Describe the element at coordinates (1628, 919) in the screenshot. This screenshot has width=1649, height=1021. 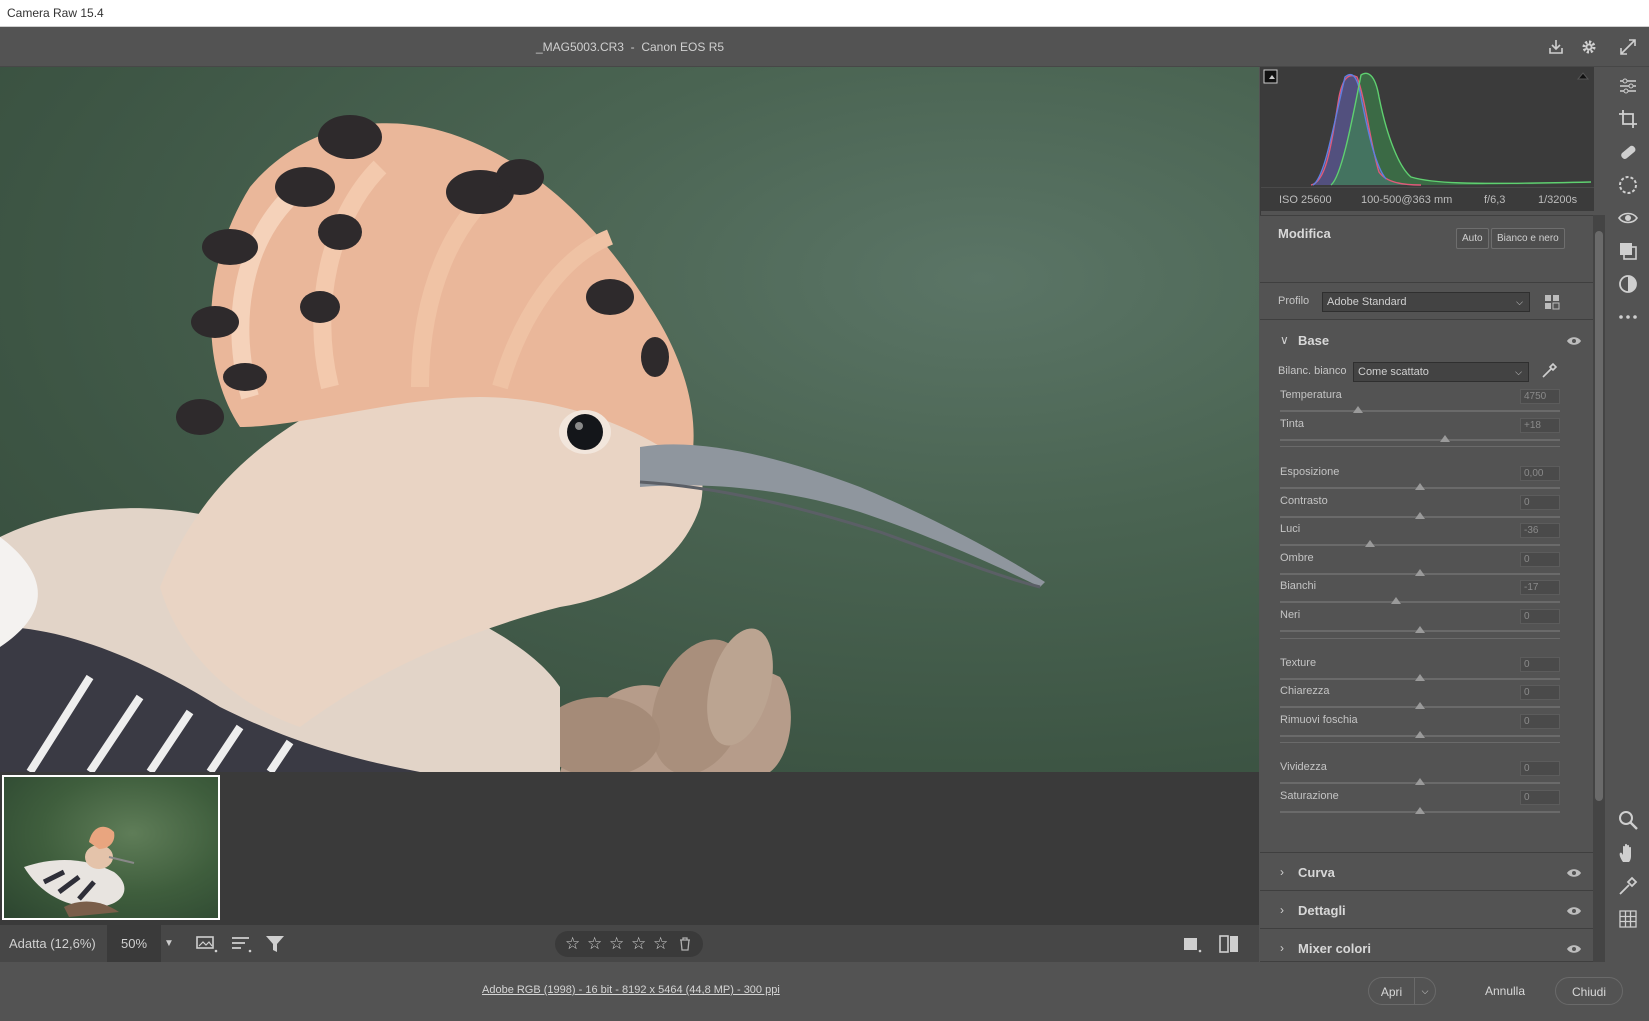
I see `grid-icon` at that location.